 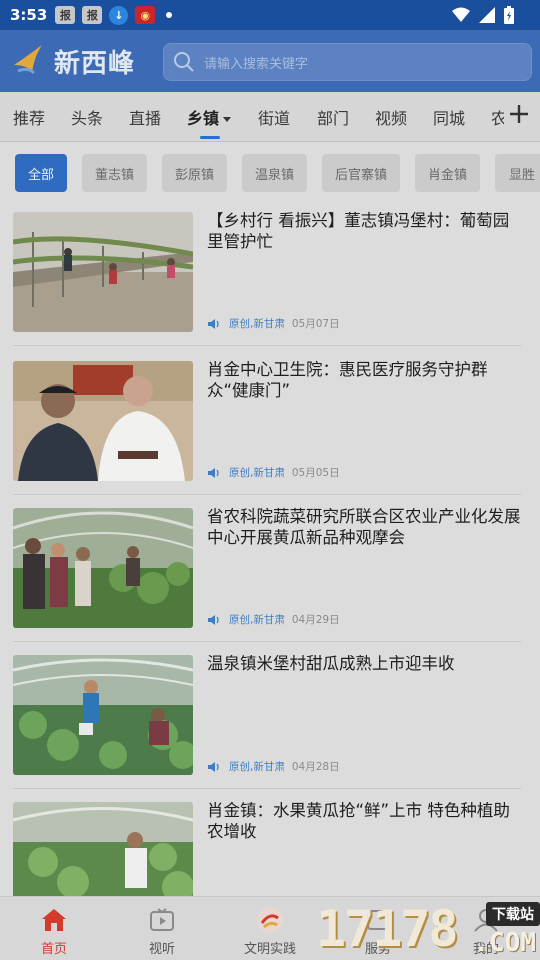 I want to click on news-item: 【乡村行 看振兴】董志镇冯堡村：葡萄园里管护忙 原创,新甘肃 05月07日, so click(x=267, y=280).